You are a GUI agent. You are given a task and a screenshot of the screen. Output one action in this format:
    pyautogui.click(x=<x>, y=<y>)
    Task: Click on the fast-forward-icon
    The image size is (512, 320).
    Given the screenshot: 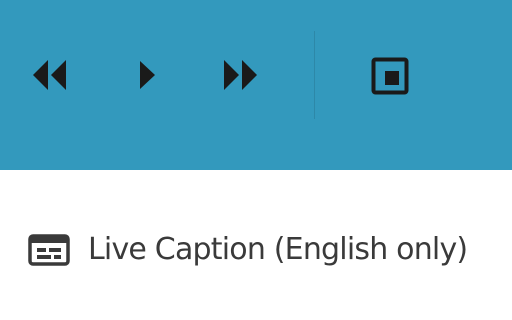 What is the action you would take?
    pyautogui.click(x=240, y=75)
    